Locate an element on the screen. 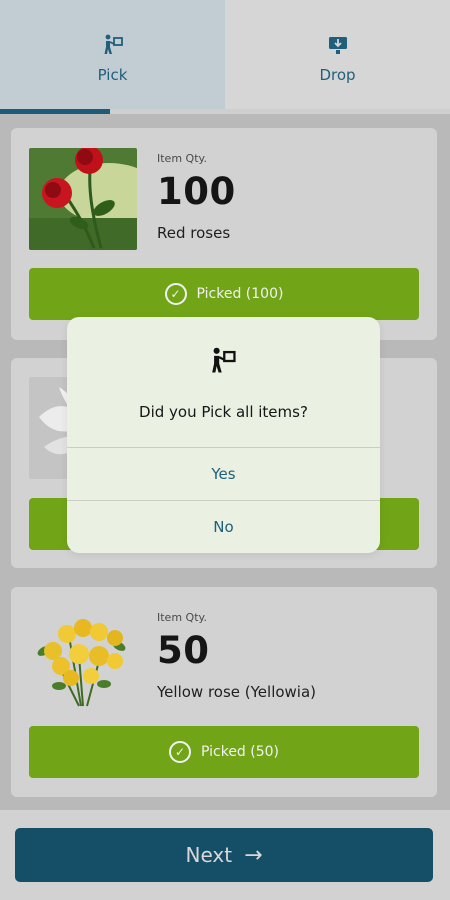 The image size is (450, 900). next-button: Next → is located at coordinates (224, 855).